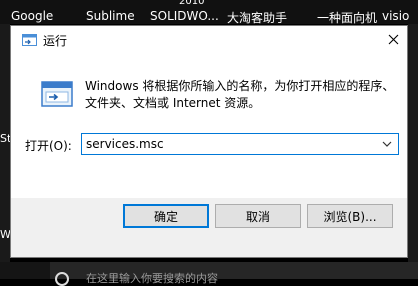  I want to click on dialog-title: 运行, so click(55, 41).